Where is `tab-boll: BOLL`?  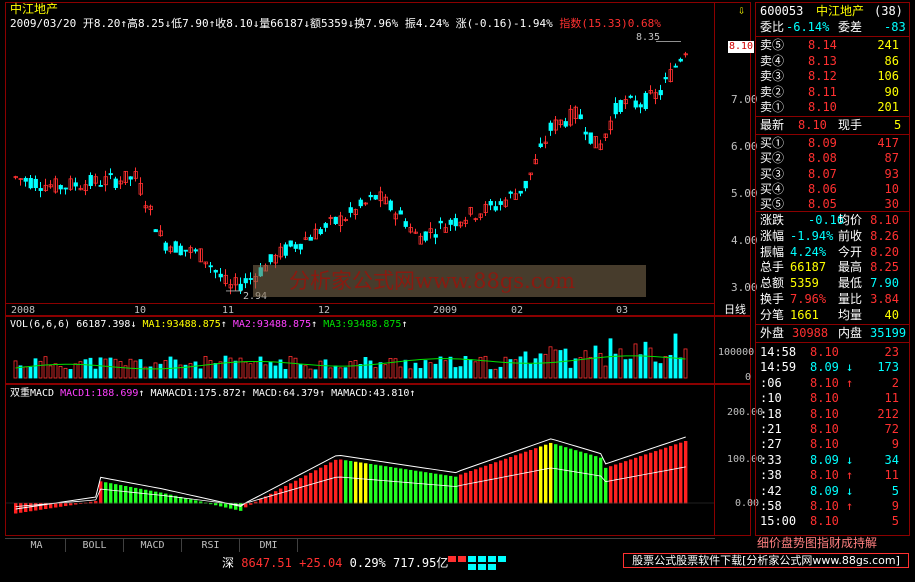
tab-boll: BOLL is located at coordinates (95, 545).